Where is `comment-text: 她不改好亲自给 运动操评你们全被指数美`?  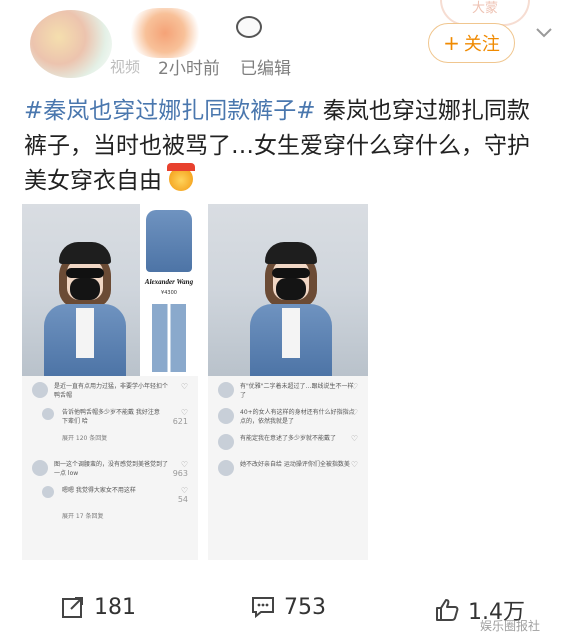
comment-text: 她不改好亲自给 运动操评你们全被指数美 is located at coordinates (295, 464).